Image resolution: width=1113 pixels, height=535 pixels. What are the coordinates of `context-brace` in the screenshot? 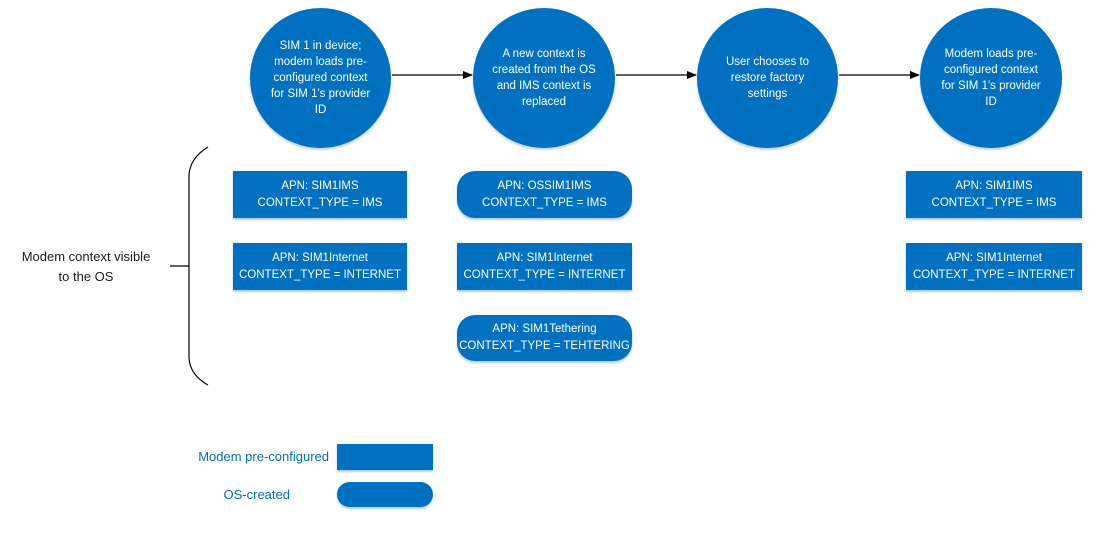 It's located at (198, 266).